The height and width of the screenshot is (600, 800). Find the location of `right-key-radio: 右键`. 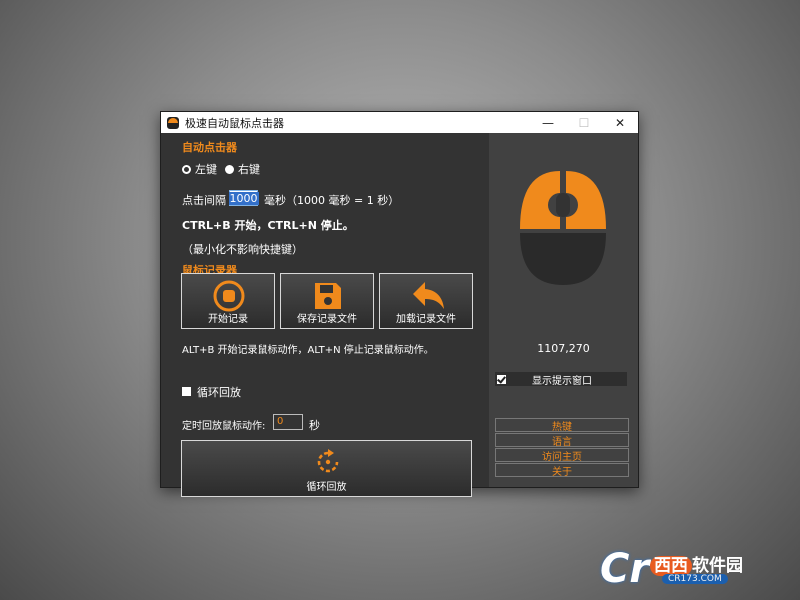

right-key-radio: 右键 is located at coordinates (242, 169).